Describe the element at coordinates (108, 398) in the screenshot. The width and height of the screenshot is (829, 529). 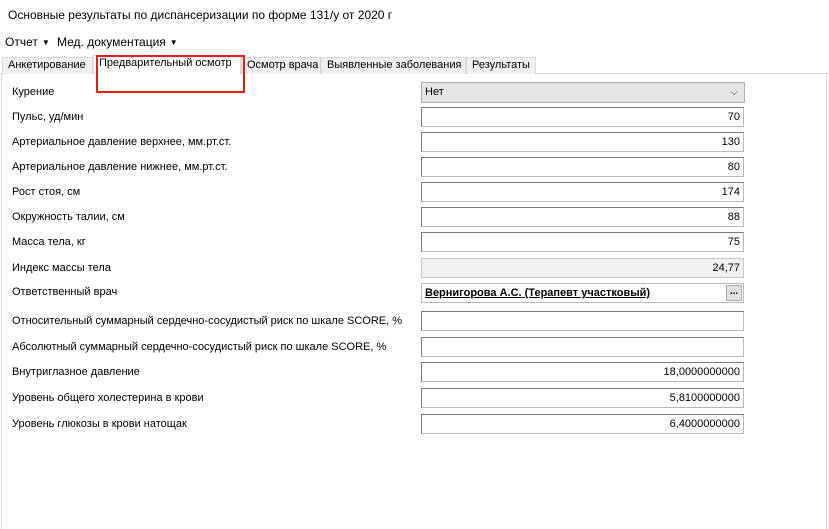
I see `cholesterol-label: Уровень общего холестерина в крови` at that location.